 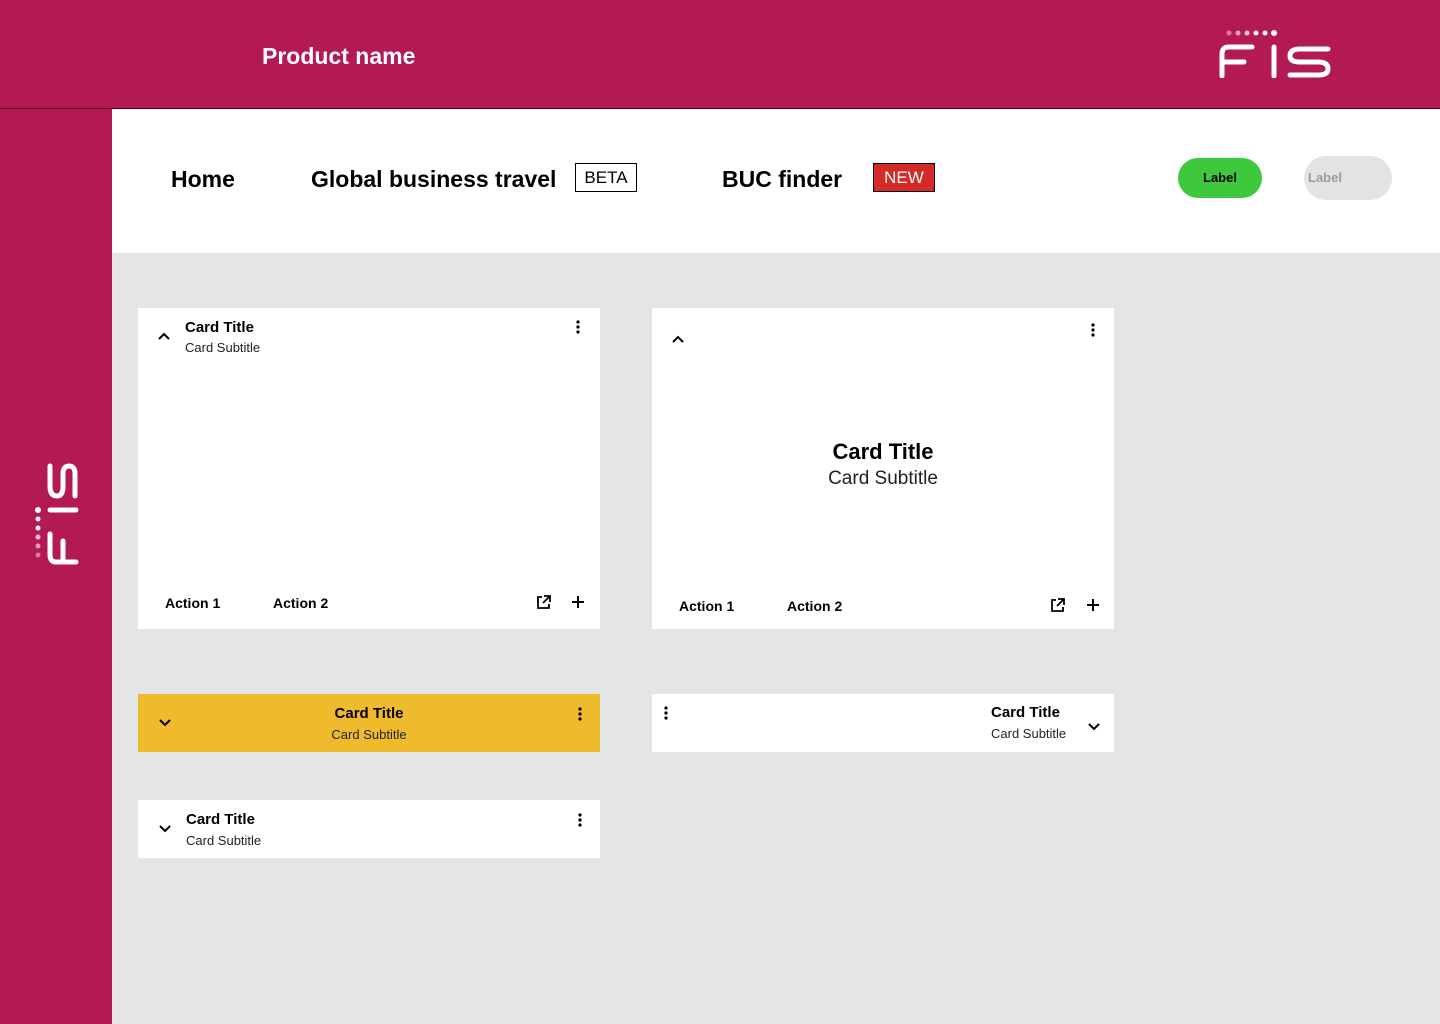 I want to click on sidebar, so click(x=56, y=566).